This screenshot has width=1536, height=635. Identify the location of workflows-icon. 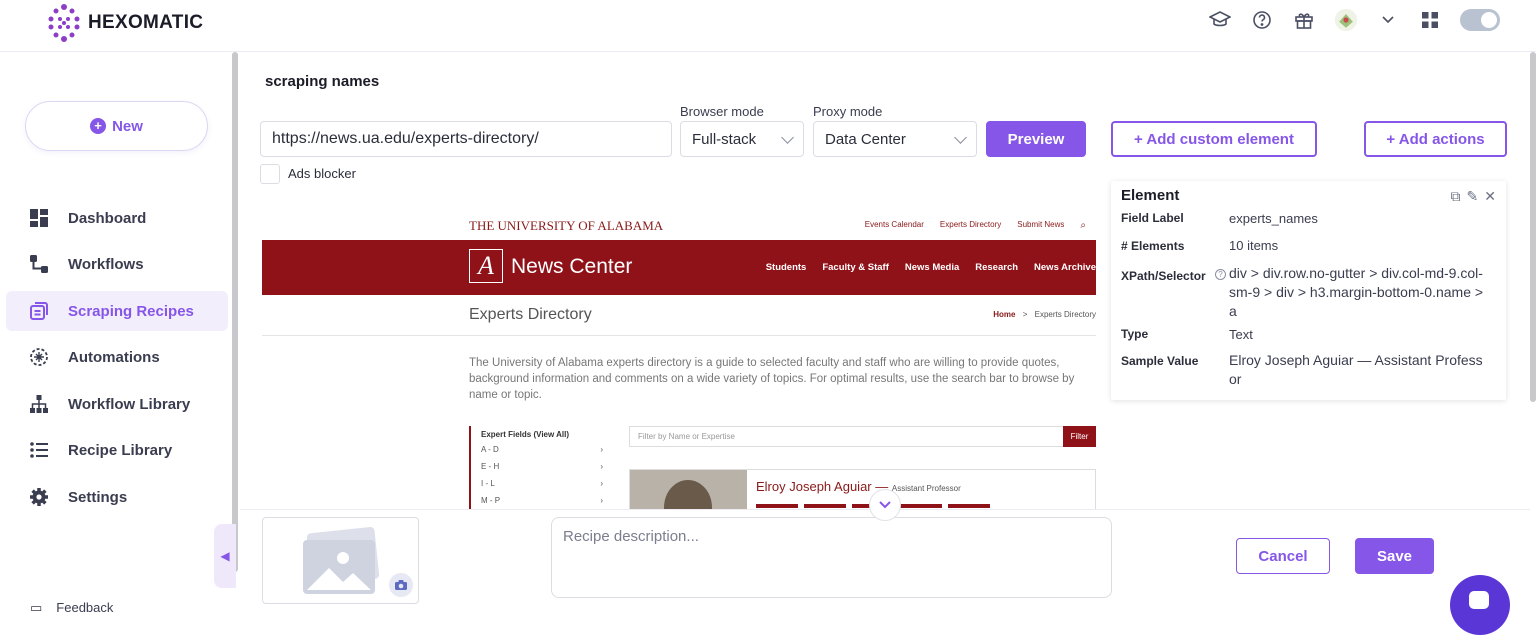
(39, 264).